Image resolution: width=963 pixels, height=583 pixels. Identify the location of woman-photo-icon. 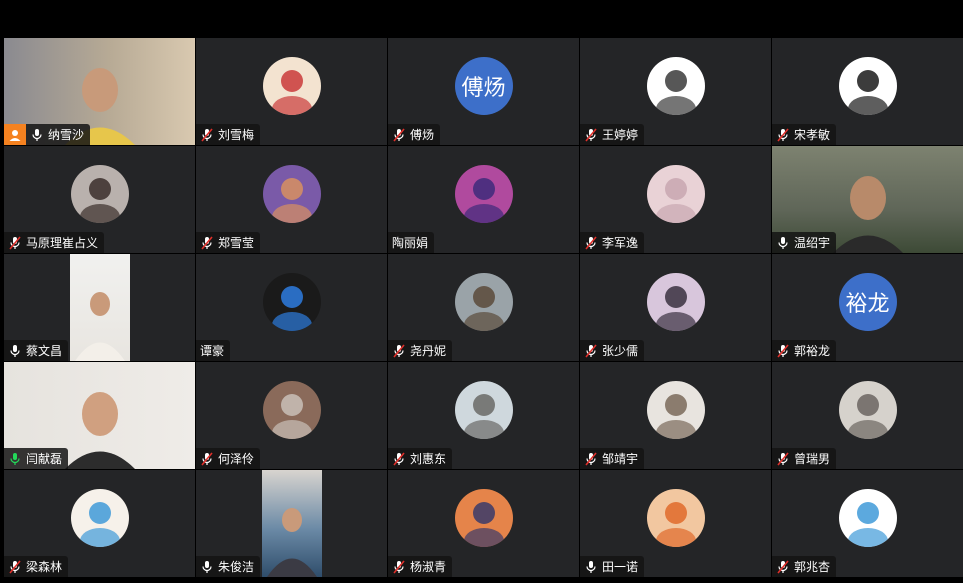
(99, 194).